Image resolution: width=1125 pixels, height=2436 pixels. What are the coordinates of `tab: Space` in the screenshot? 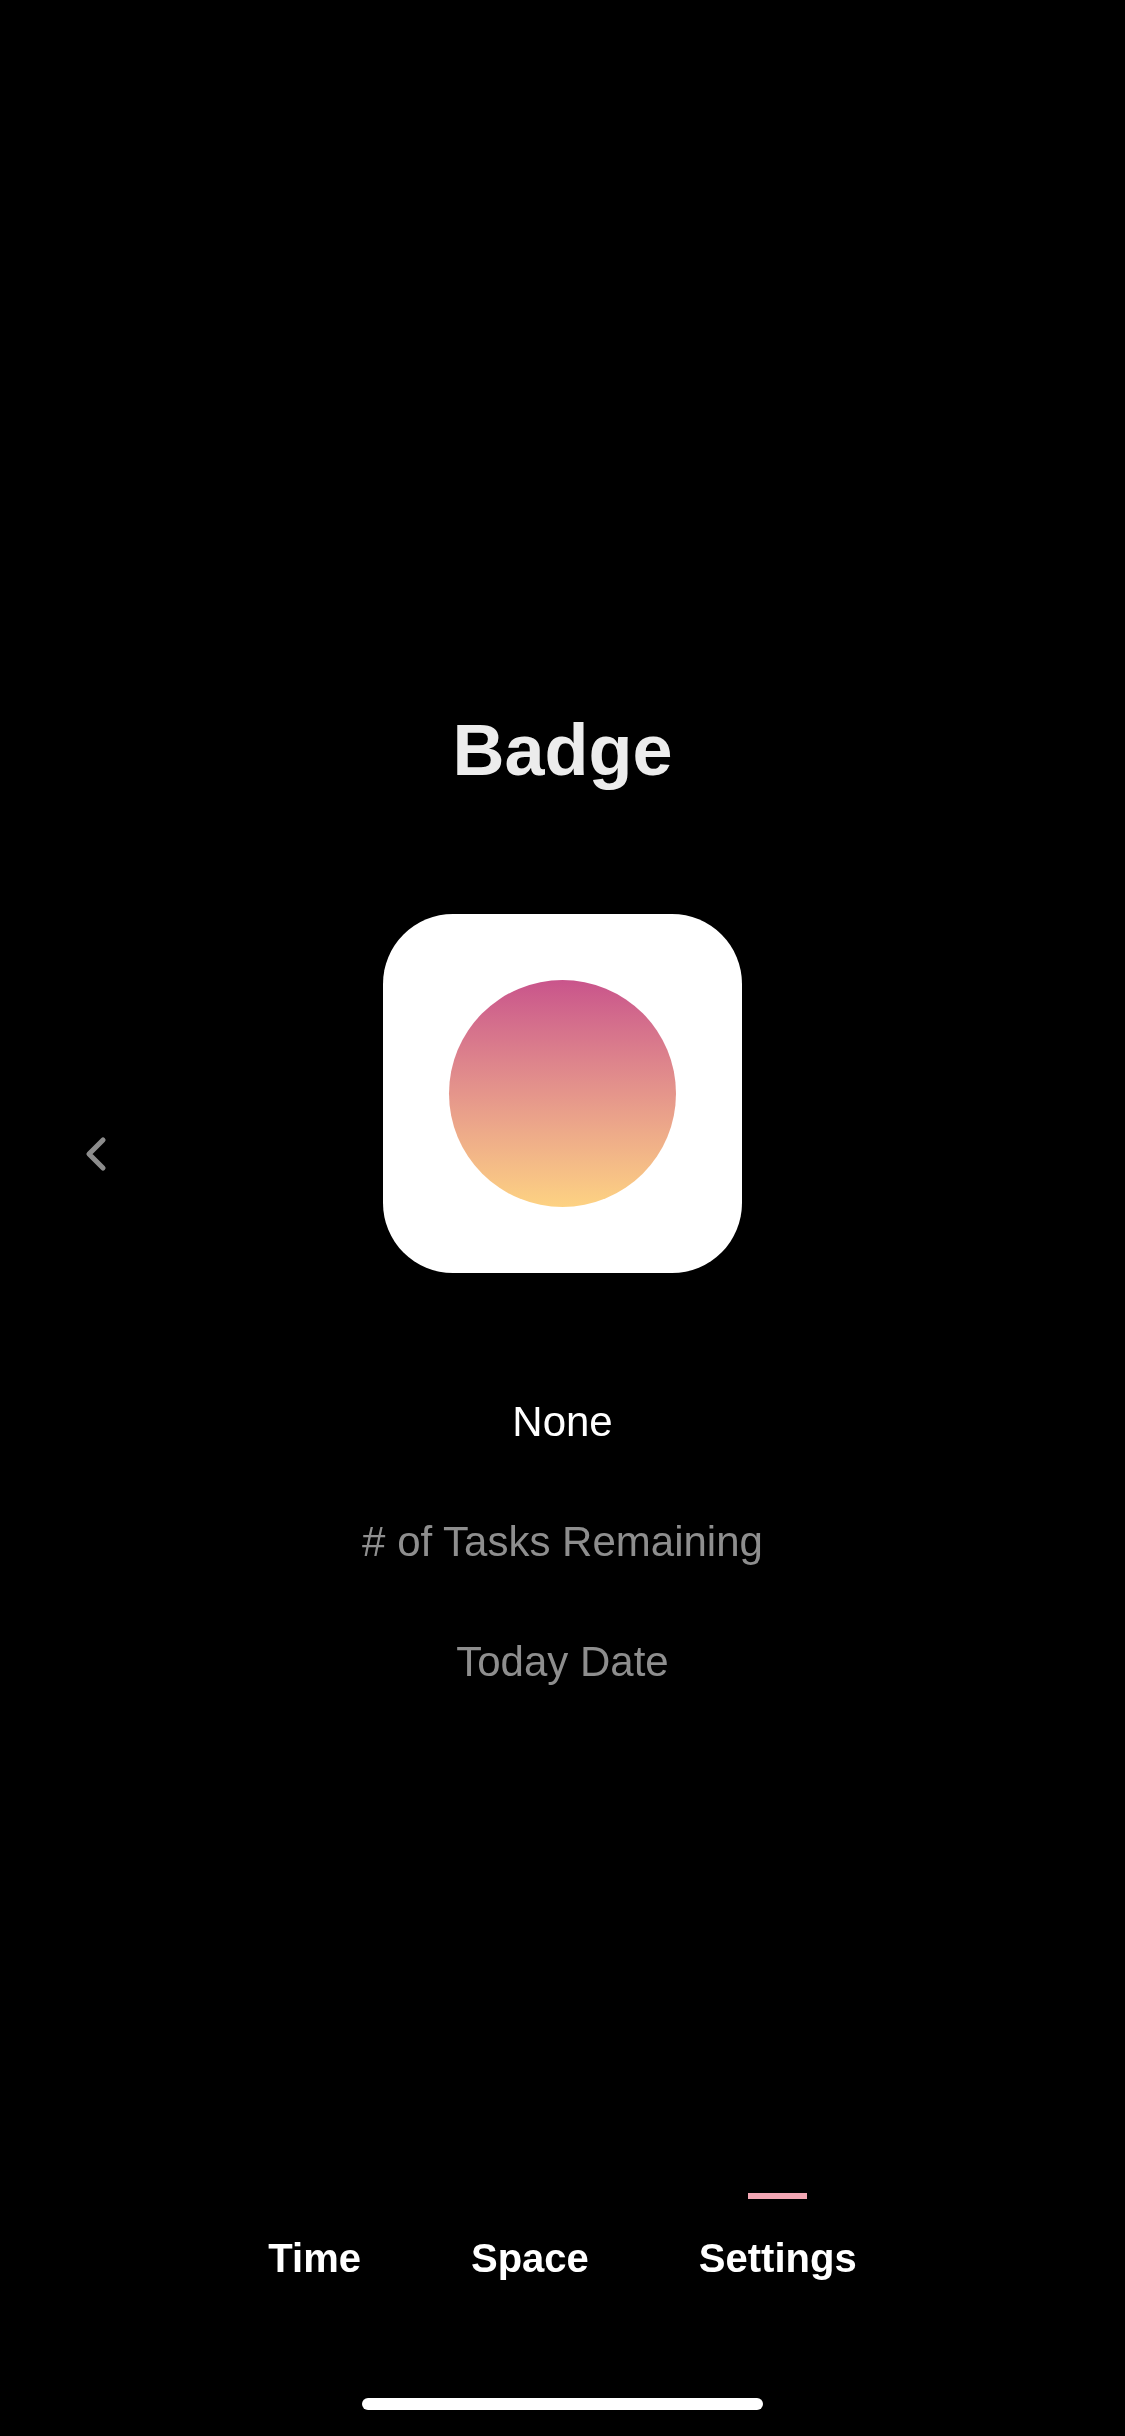 It's located at (530, 2237).